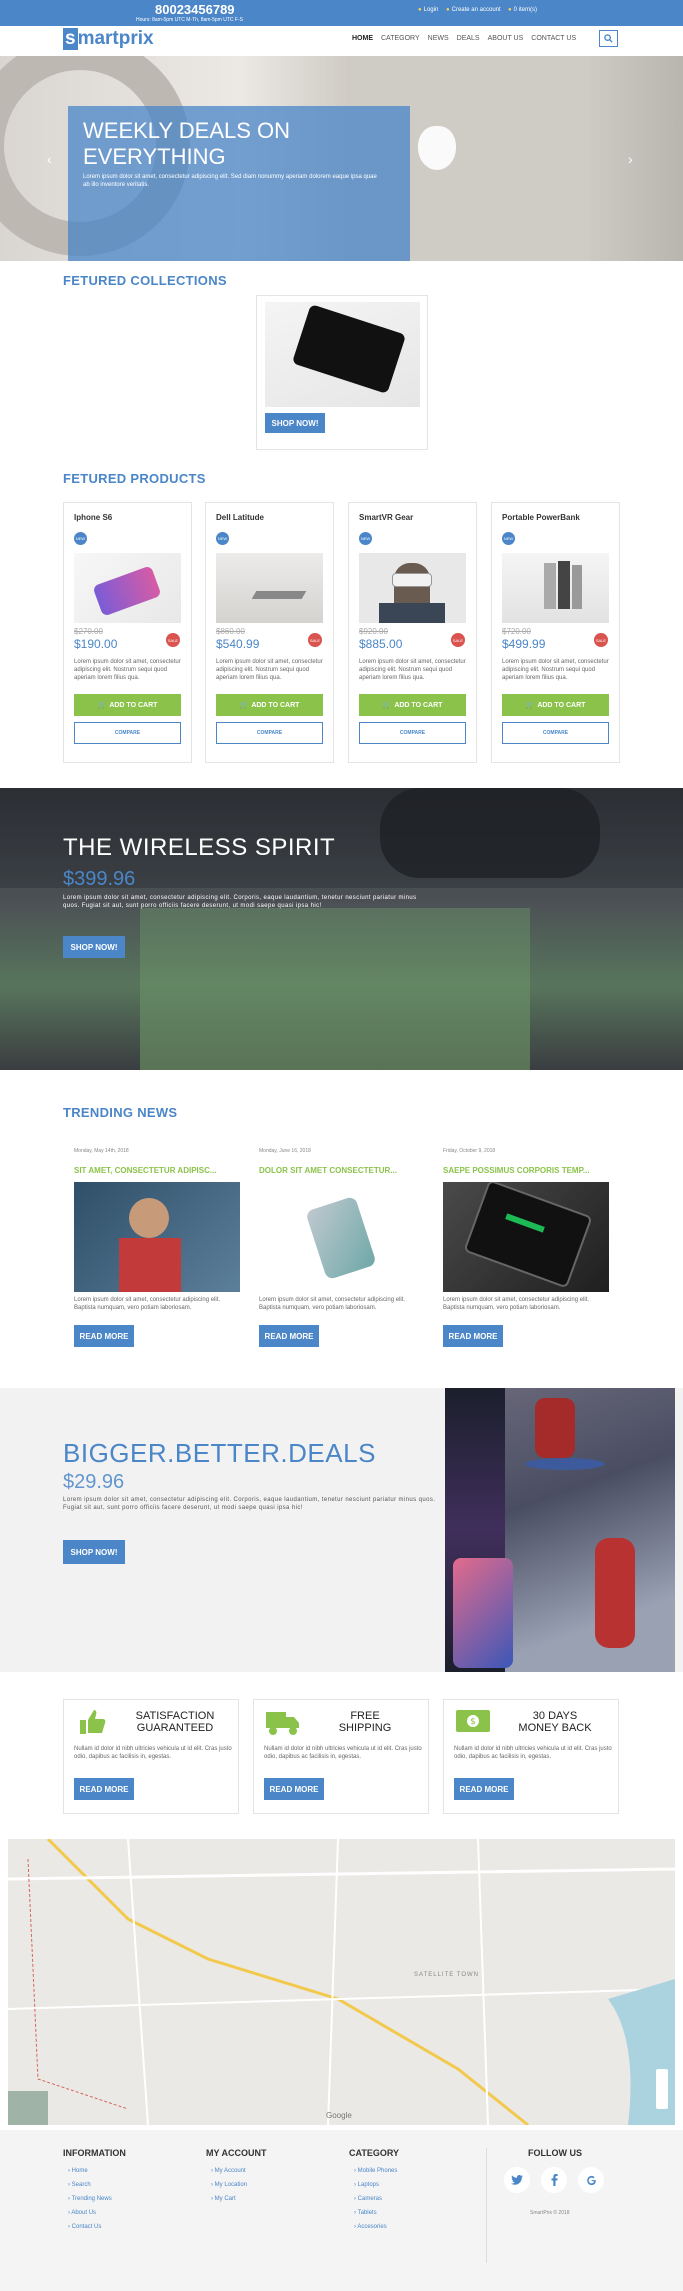 The height and width of the screenshot is (2291, 683). What do you see at coordinates (94, 947) in the screenshot?
I see `wireless-shop-button: SHOP NOW!` at bounding box center [94, 947].